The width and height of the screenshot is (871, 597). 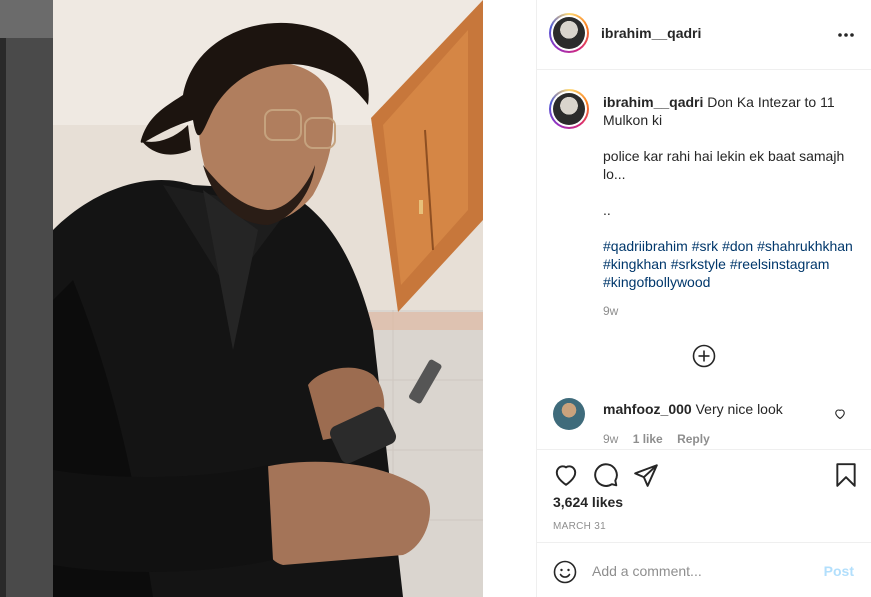 I want to click on hashtag-link: #kingofbollywood, so click(x=656, y=282).